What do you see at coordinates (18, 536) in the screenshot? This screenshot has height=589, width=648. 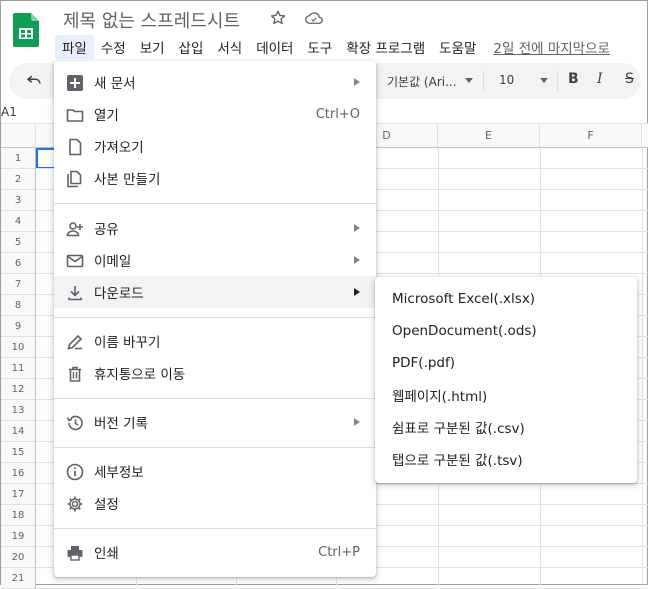 I see `row-header: 19` at bounding box center [18, 536].